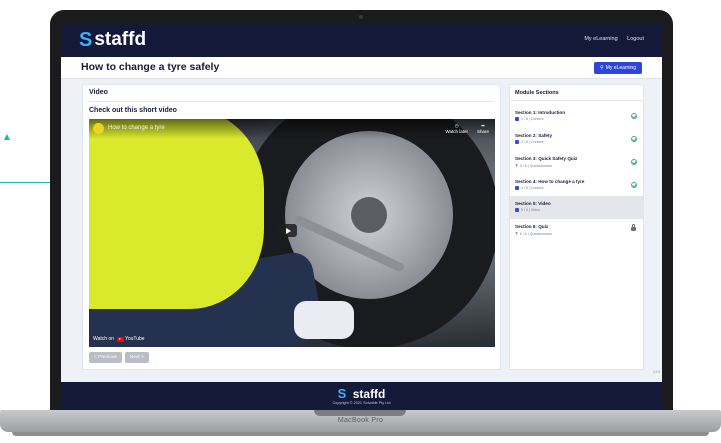 This screenshot has width=721, height=443. What do you see at coordinates (150, 67) in the screenshot?
I see `page-title: How to change a tyre safely` at bounding box center [150, 67].